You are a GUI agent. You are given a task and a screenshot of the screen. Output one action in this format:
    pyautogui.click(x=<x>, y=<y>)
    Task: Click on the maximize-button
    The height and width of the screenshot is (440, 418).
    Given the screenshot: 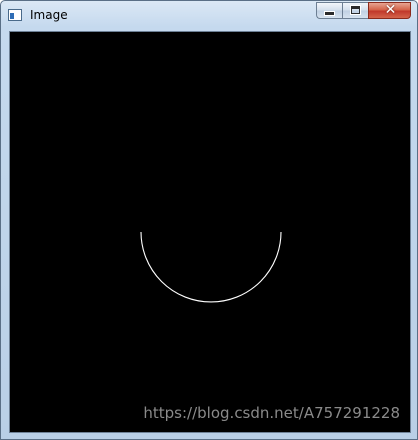 What is the action you would take?
    pyautogui.click(x=355, y=10)
    